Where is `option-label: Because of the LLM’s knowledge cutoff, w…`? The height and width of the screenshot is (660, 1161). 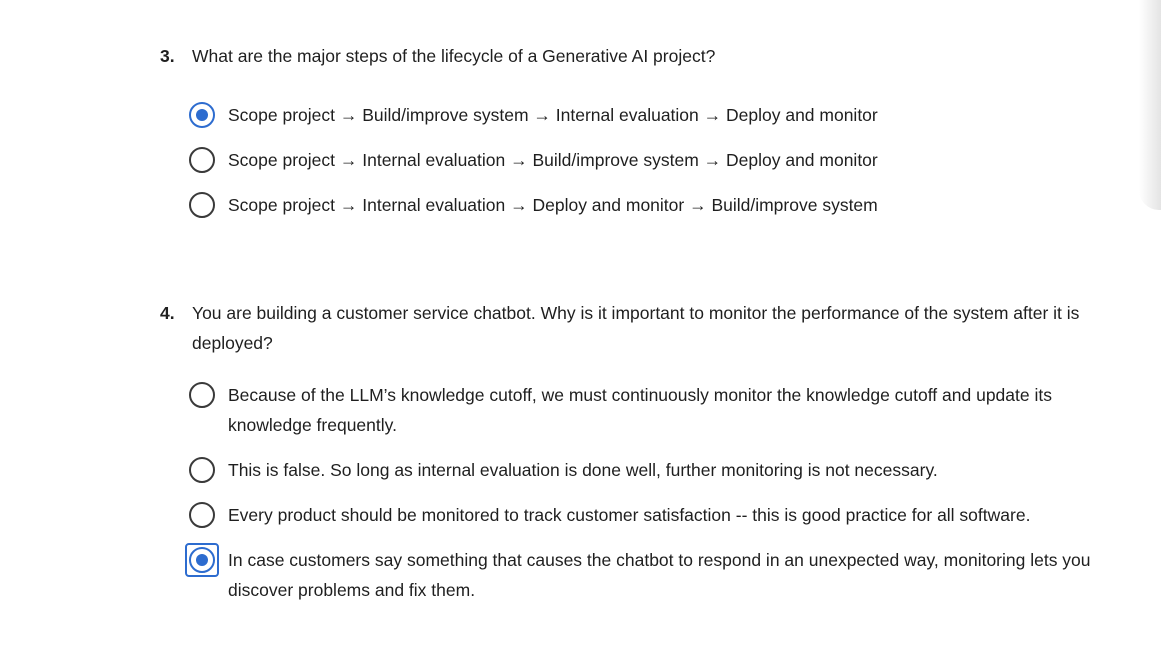 option-label: Because of the LLM’s knowledge cutoff, w… is located at coordinates (678, 410).